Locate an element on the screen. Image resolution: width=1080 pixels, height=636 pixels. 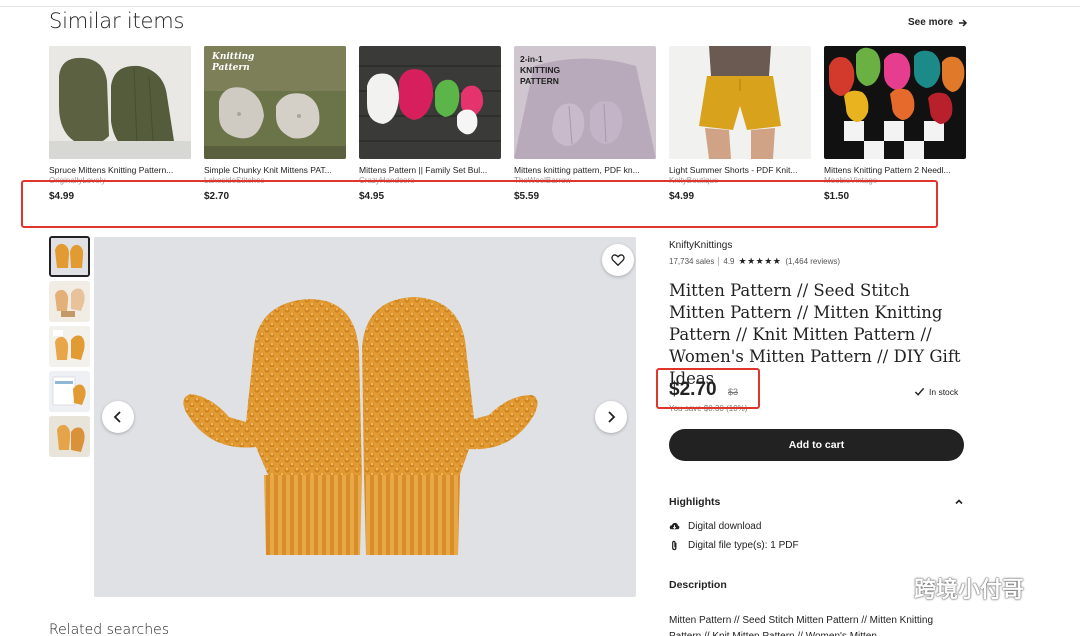
highlight-item: Digital file type(s): 1 PDF is located at coordinates (734, 545).